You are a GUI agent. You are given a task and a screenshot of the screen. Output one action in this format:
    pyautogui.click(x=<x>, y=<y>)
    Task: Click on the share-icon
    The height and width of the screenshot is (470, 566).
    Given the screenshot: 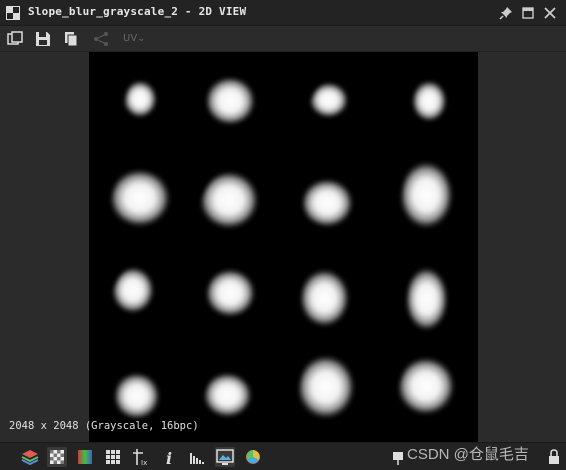 What is the action you would take?
    pyautogui.click(x=101, y=39)
    